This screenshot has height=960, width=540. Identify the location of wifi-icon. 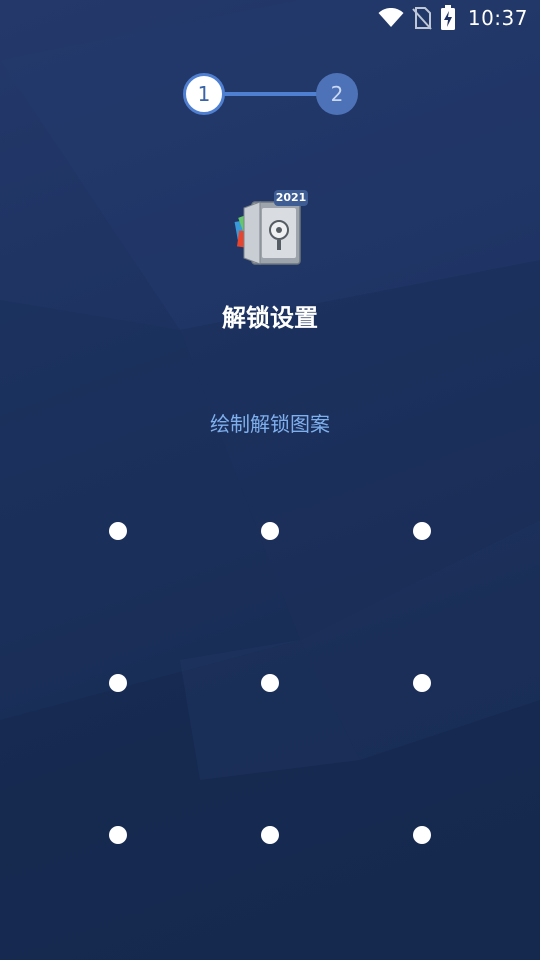
(391, 18).